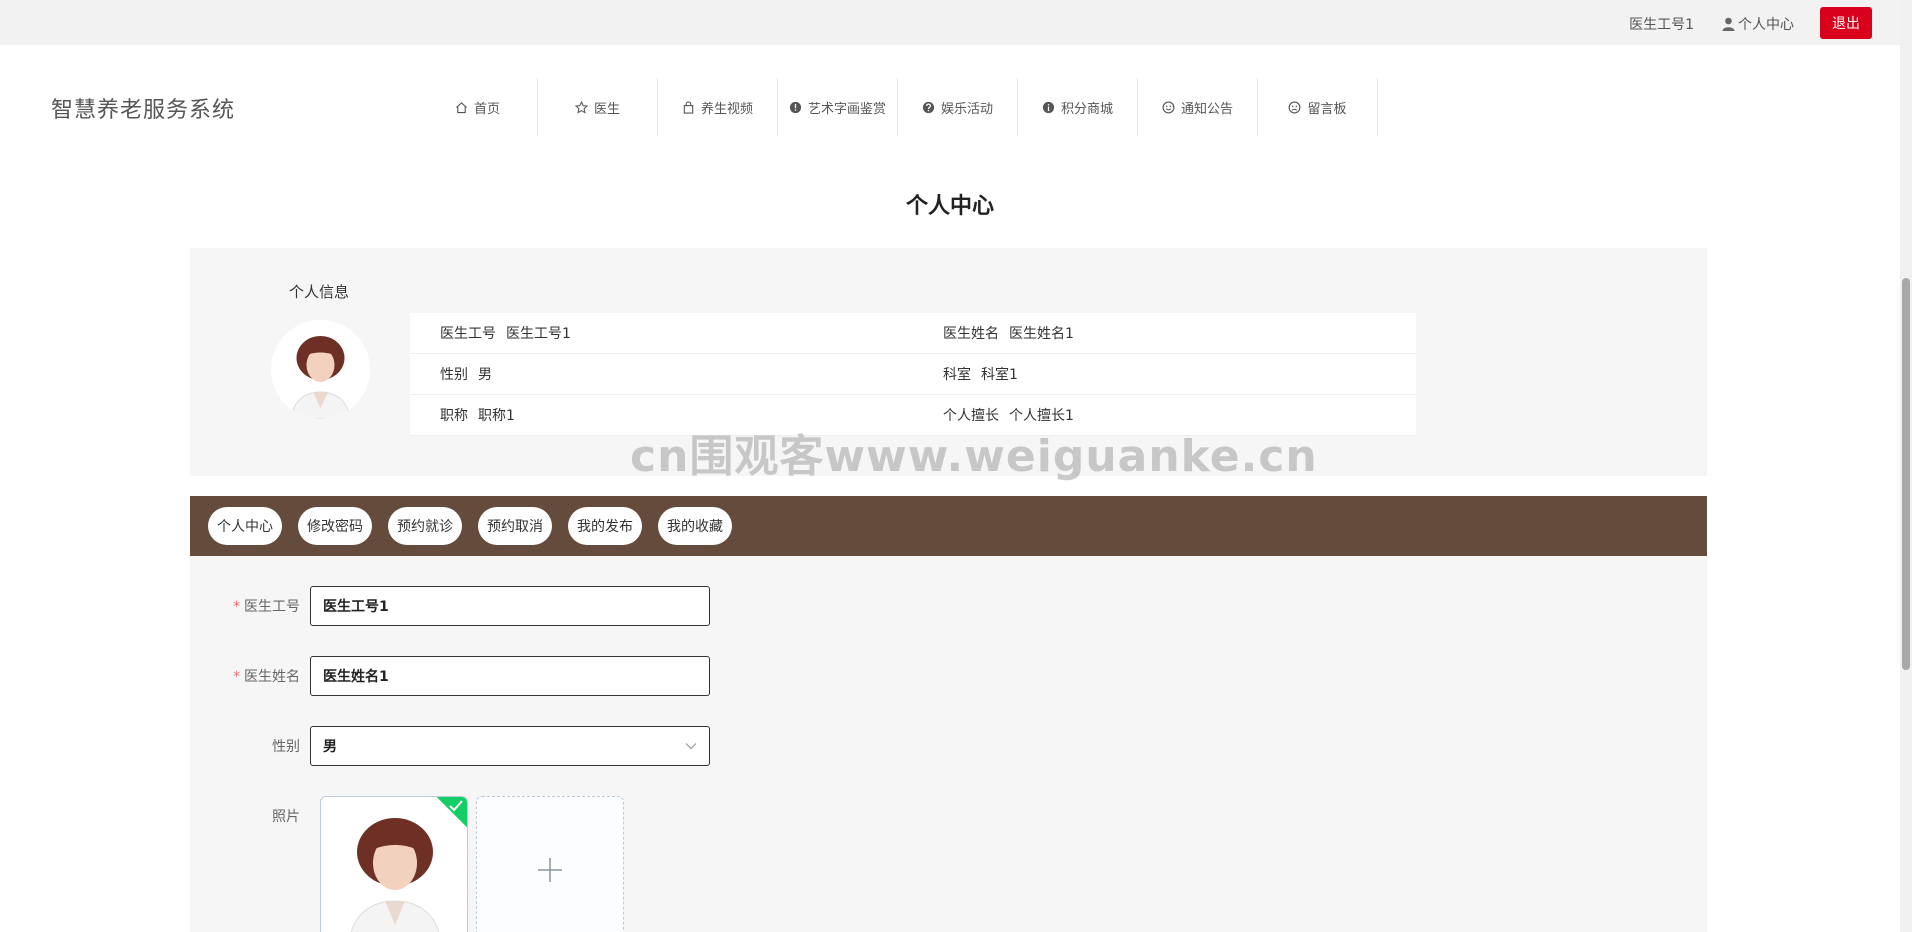 The image size is (1912, 932). Describe the element at coordinates (468, 334) in the screenshot. I see `info-key: 医生工号` at that location.